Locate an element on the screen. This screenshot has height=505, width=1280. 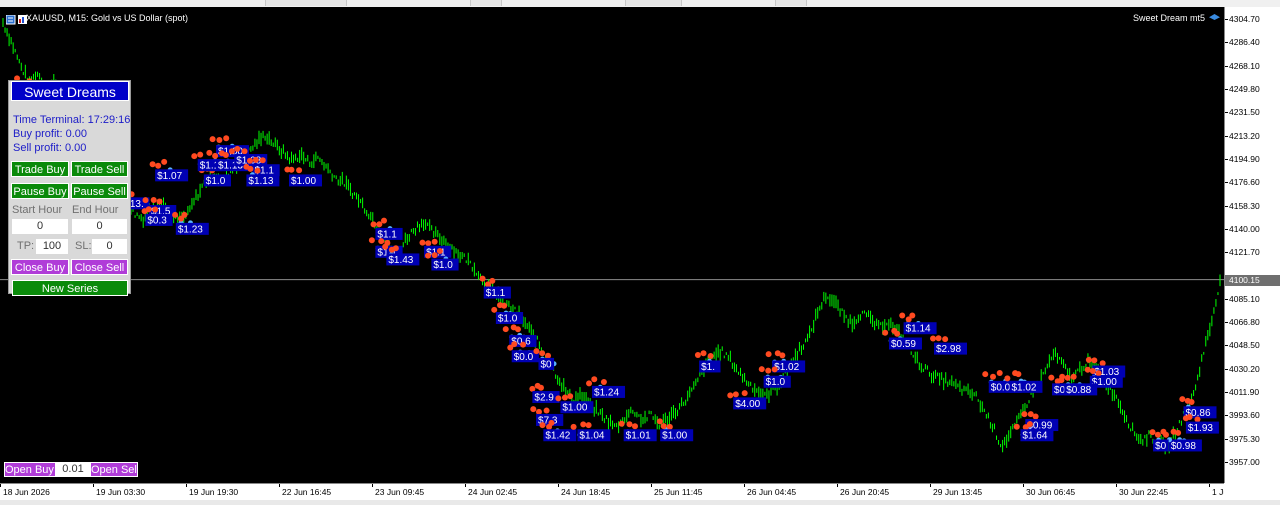
symbol-title: XAUUSD, M15: Gold vs US Dollar (spot) is located at coordinates (107, 18).